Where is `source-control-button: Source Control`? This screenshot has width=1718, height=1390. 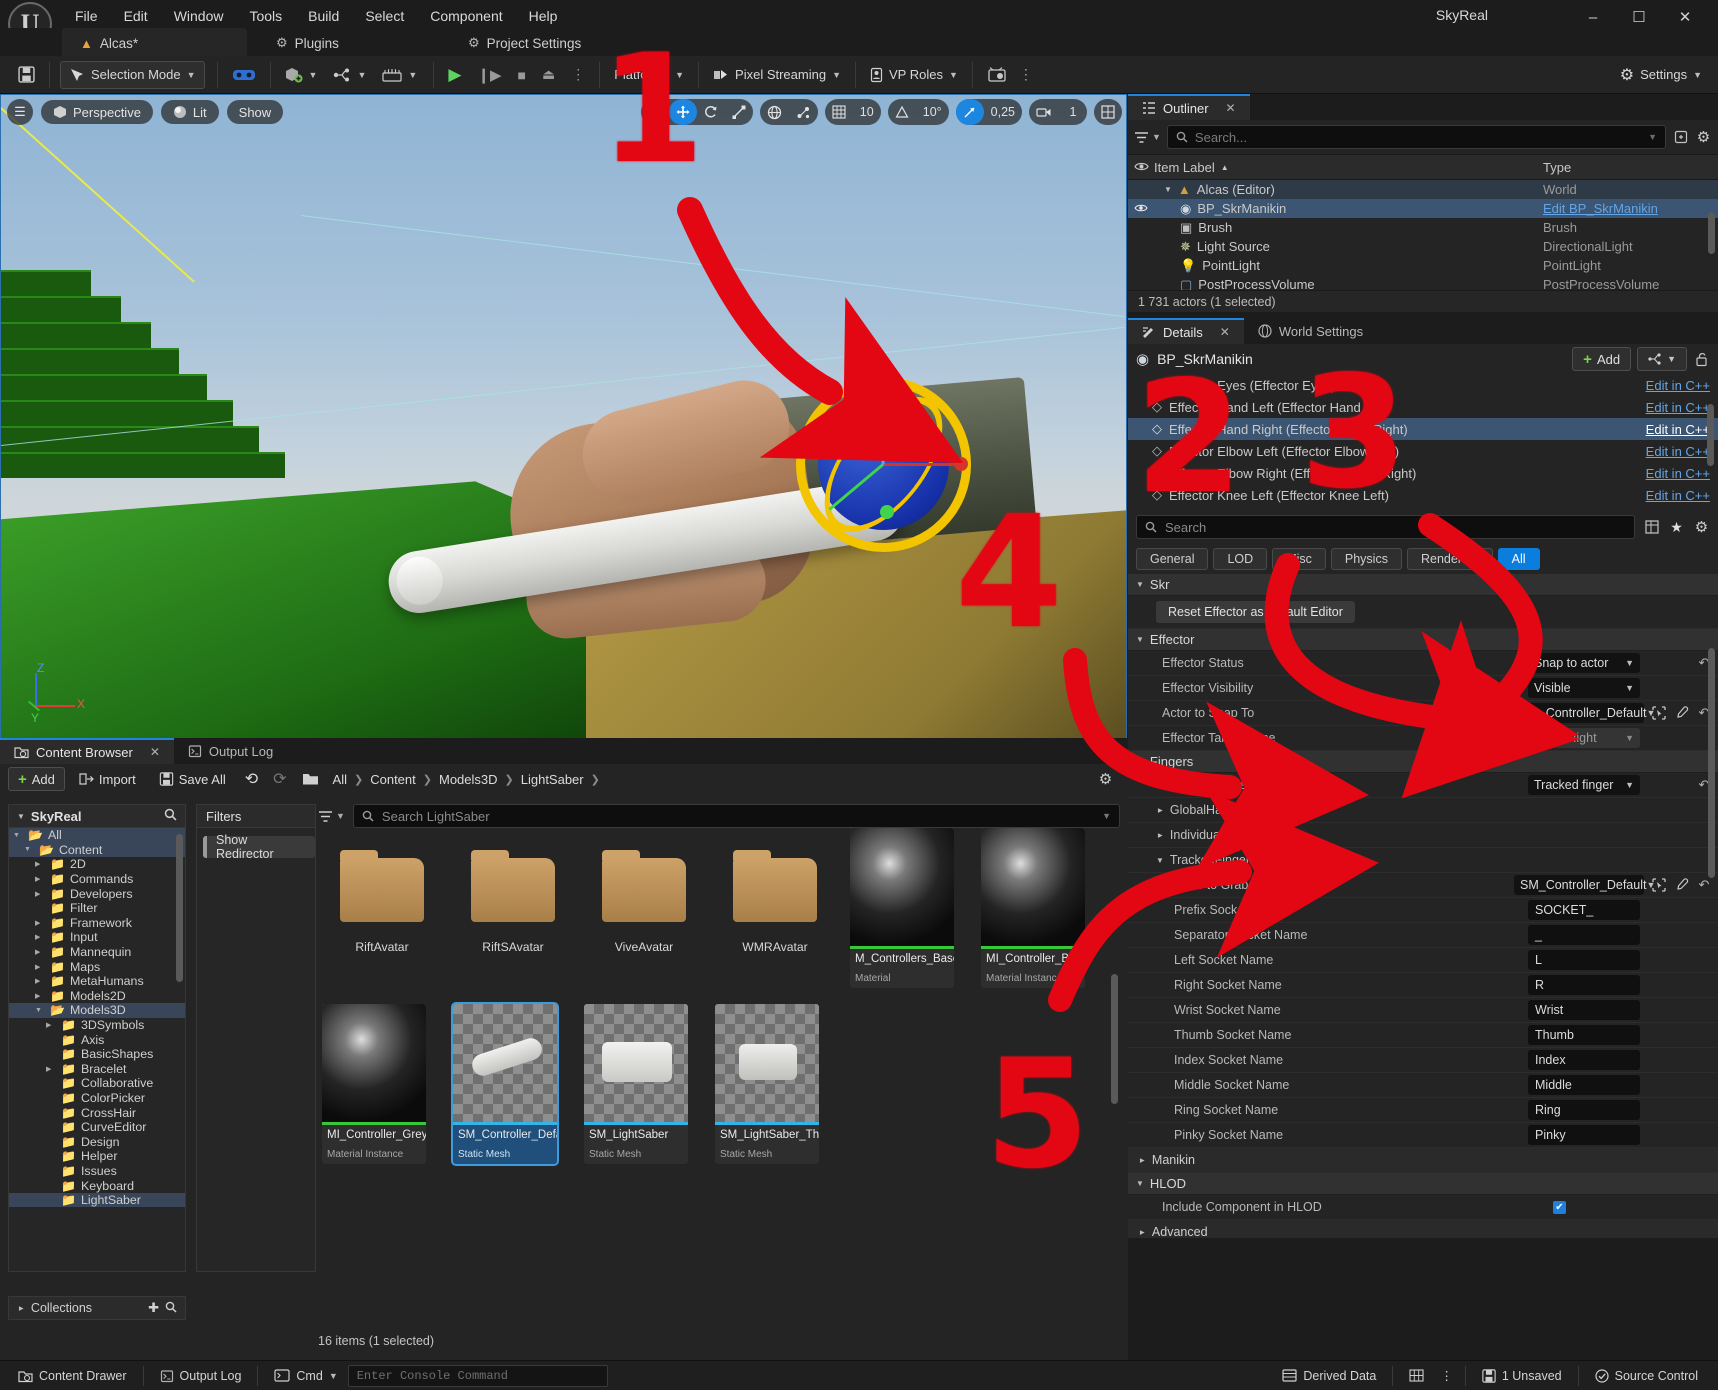
source-control-button: Source Control is located at coordinates (1646, 1376).